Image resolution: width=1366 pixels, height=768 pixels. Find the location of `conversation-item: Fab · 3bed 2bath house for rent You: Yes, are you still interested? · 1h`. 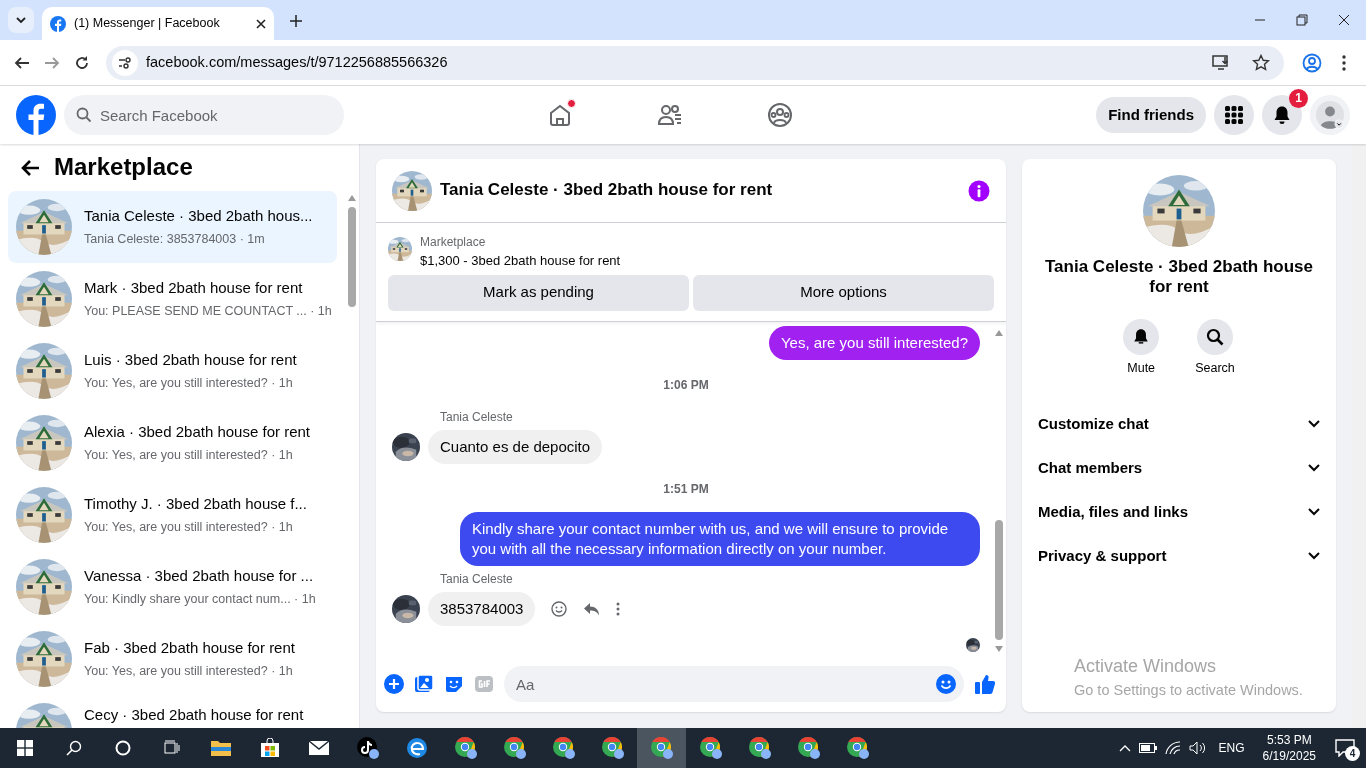

conversation-item: Fab · 3bed 2bath house for rent You: Yes, are you still interested? · 1h is located at coordinates (172, 659).